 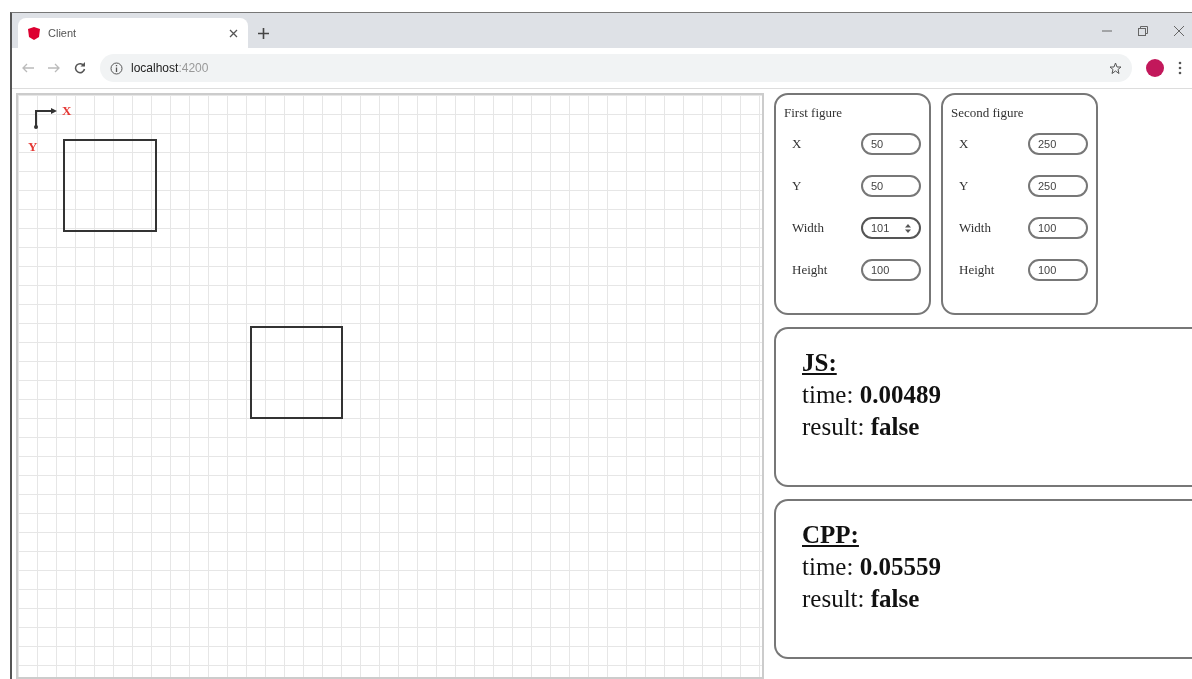 I want to click on url-text: localhost:4200, so click(x=170, y=68).